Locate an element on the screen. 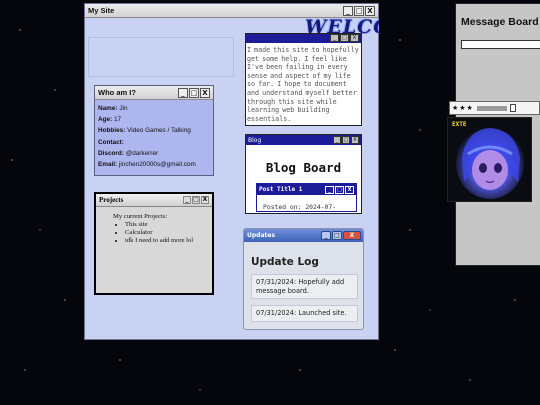 The image size is (540, 405). intro-window-titlebar: _ □ X is located at coordinates (303, 38).